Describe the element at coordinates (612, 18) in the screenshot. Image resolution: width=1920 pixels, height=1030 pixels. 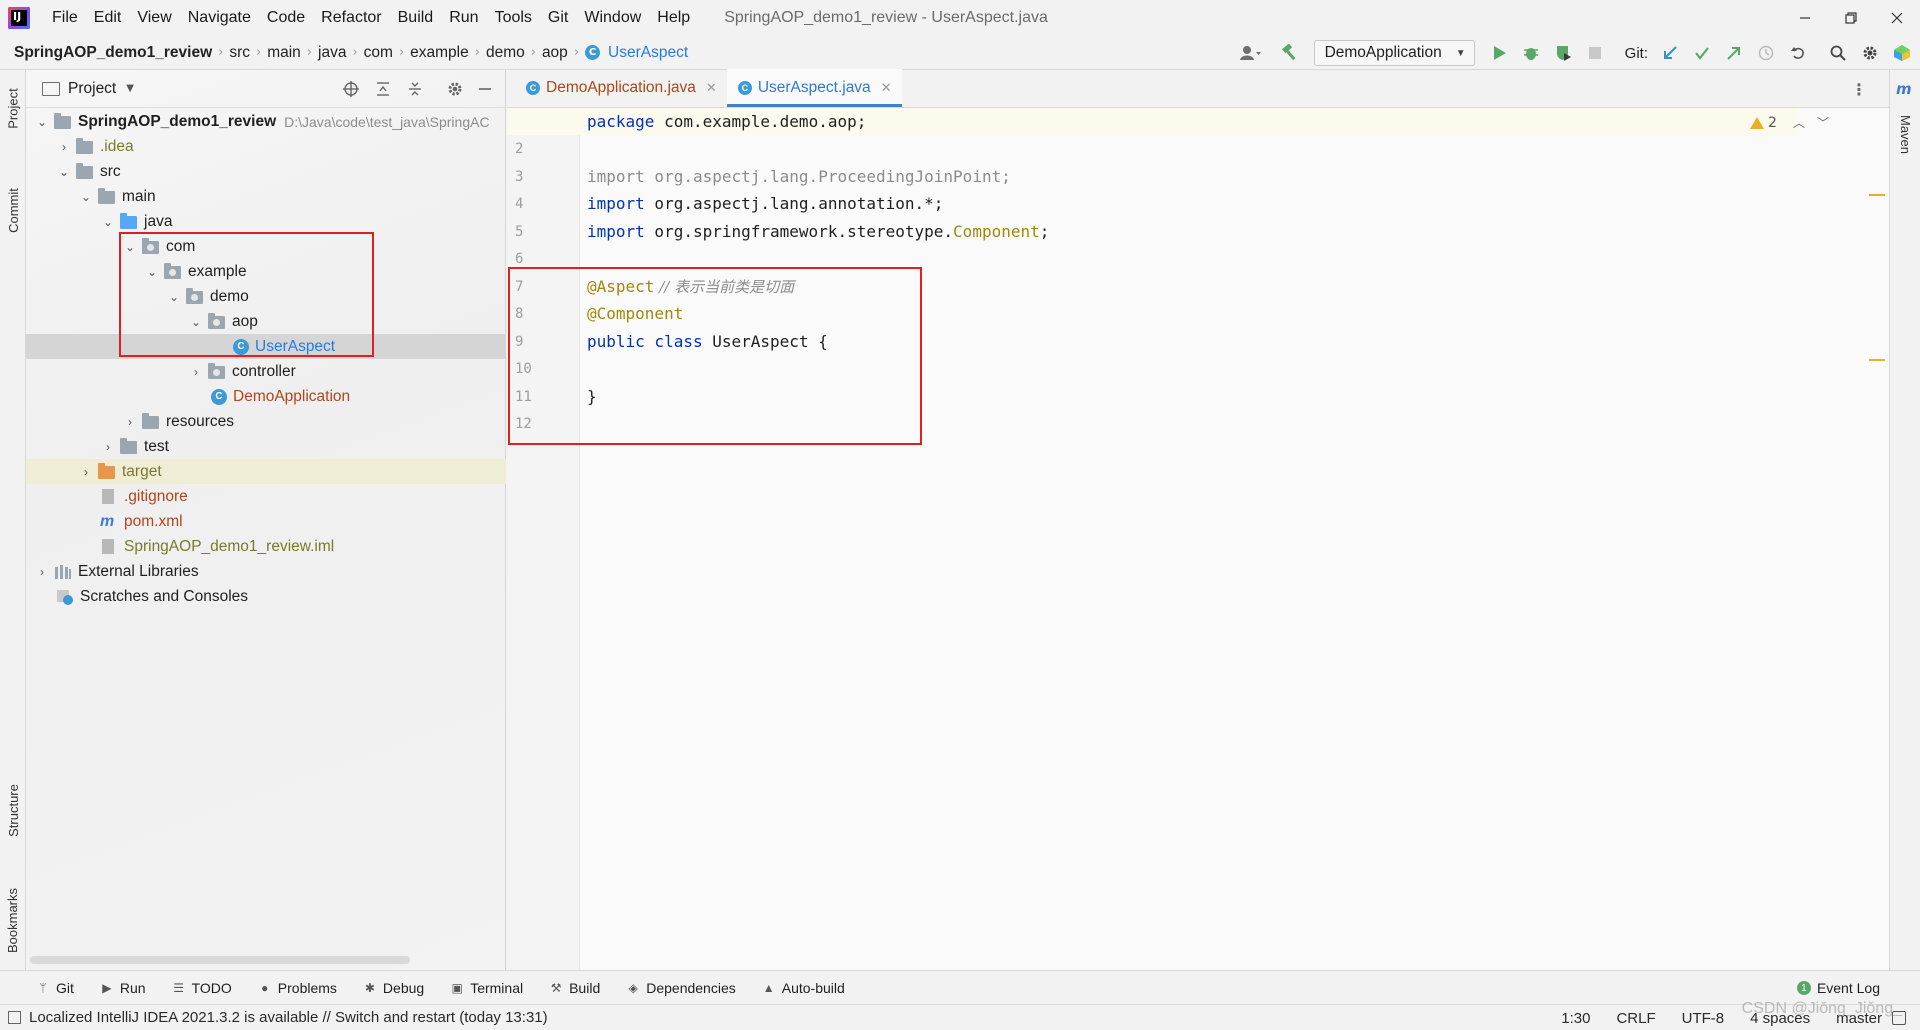
I see `menu-window: Window` at that location.